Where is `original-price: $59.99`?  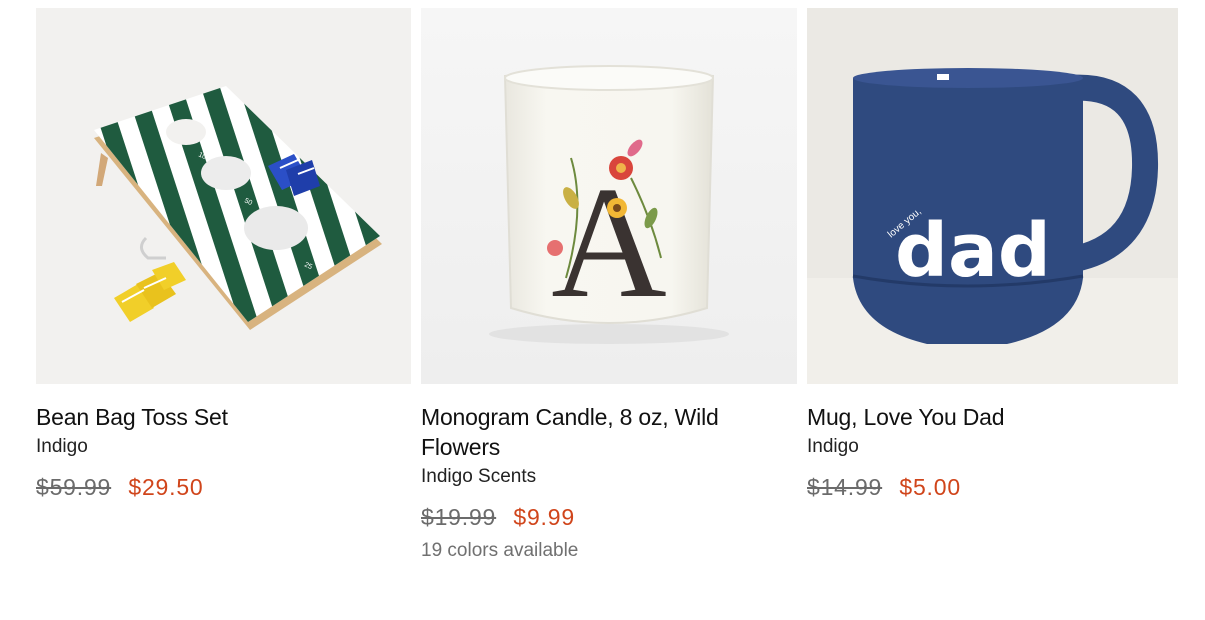 original-price: $59.99 is located at coordinates (74, 487).